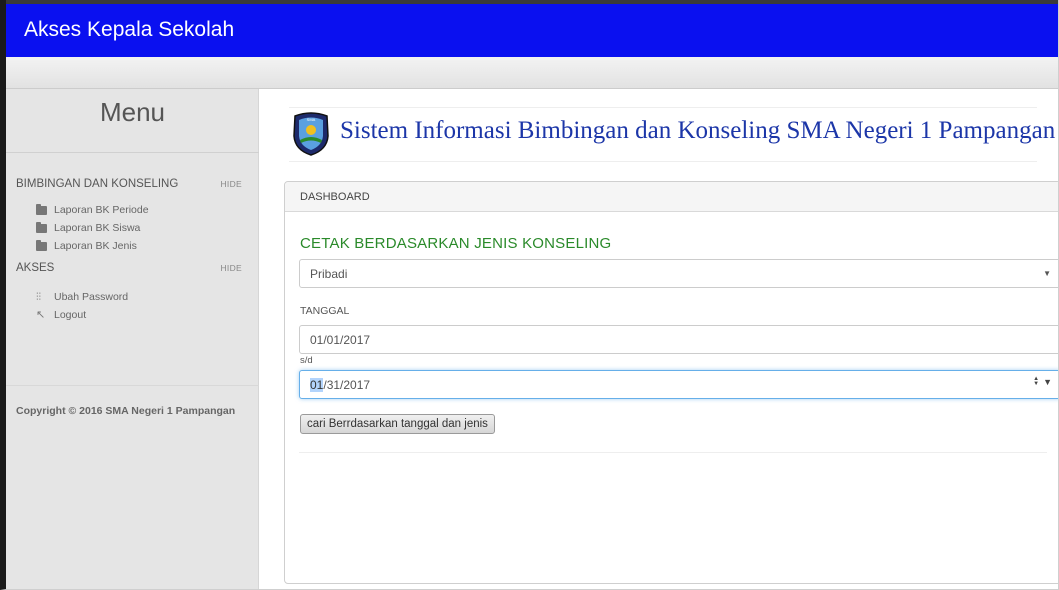  I want to click on sliders-icon: ⫶⫶, so click(38, 297).